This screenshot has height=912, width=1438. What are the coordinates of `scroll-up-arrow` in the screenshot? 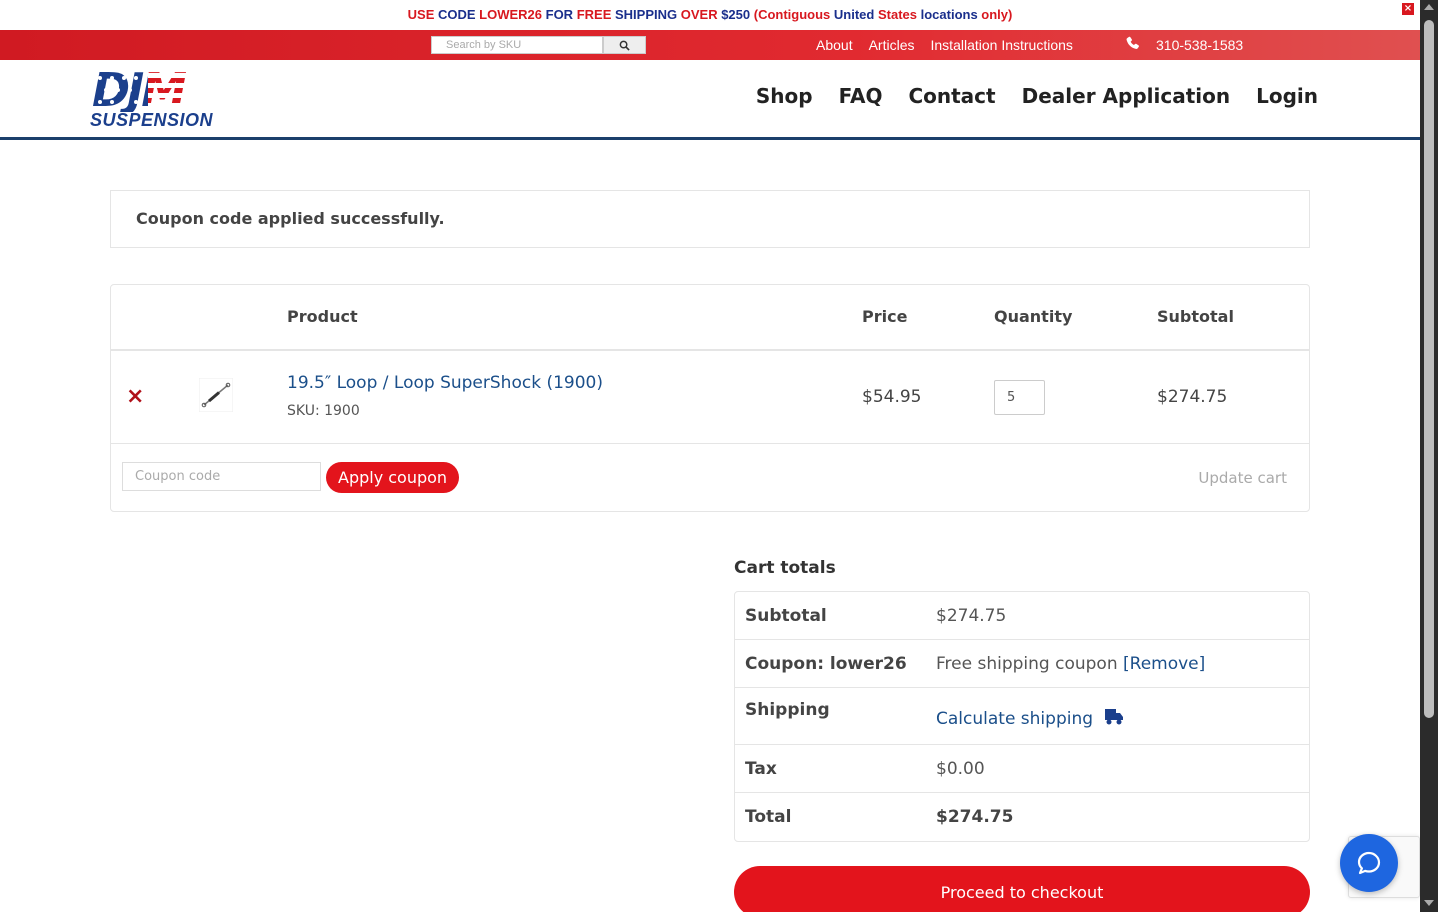 It's located at (1429, 7).